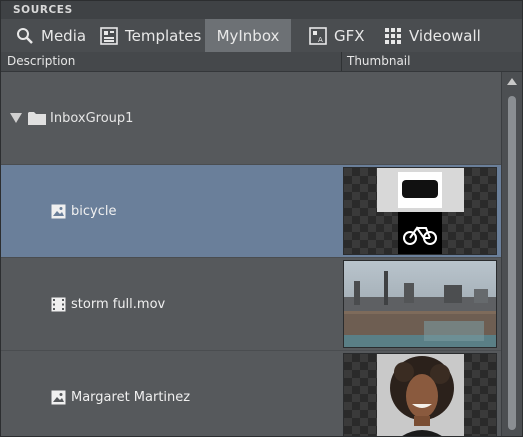 The height and width of the screenshot is (437, 523). Describe the element at coordinates (512, 81) in the screenshot. I see `scroll-up-arrow-icon` at that location.